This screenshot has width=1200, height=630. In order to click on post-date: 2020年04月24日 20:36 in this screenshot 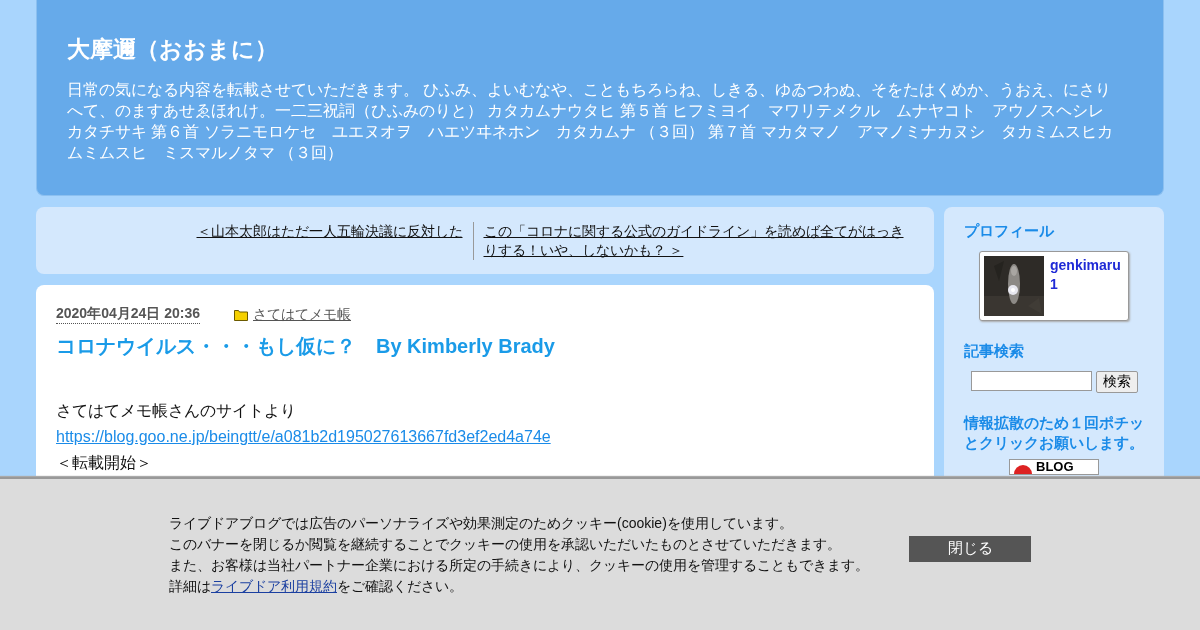, I will do `click(128, 314)`.